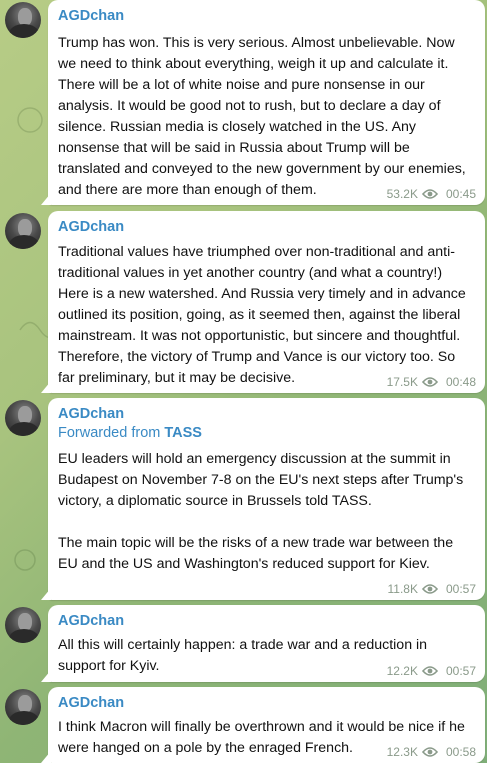 The image size is (487, 763). What do you see at coordinates (402, 671) in the screenshot?
I see `view-count: 12.2K` at bounding box center [402, 671].